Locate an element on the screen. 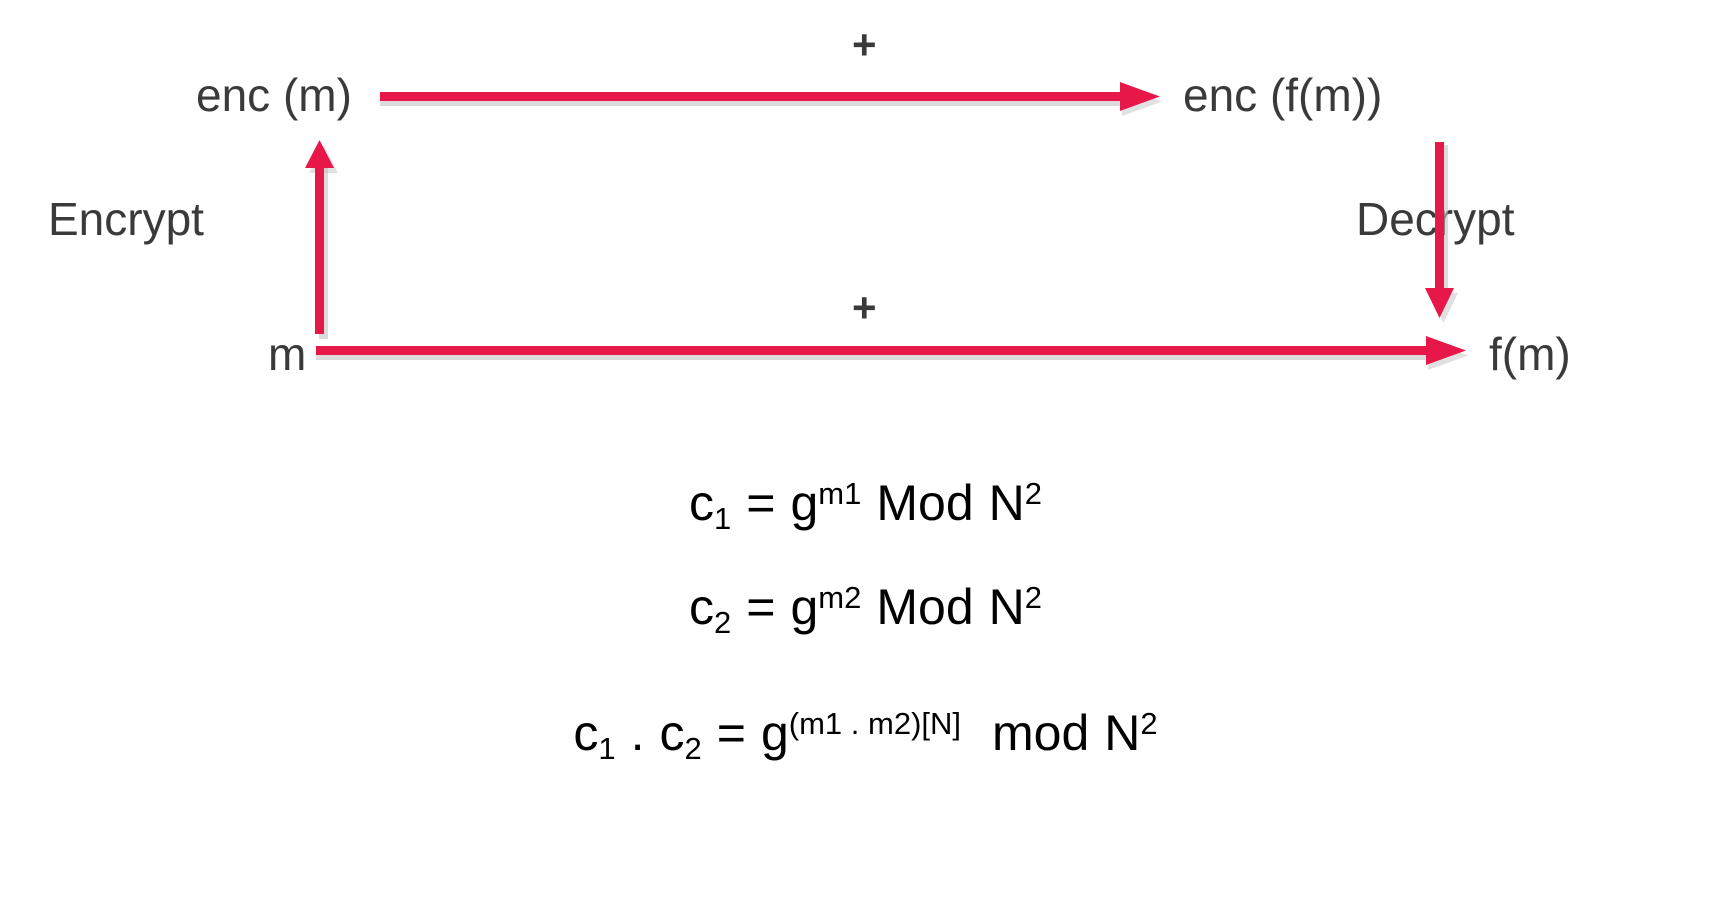 This screenshot has height=913, width=1731. eq1-n: N is located at coordinates (1006, 503).